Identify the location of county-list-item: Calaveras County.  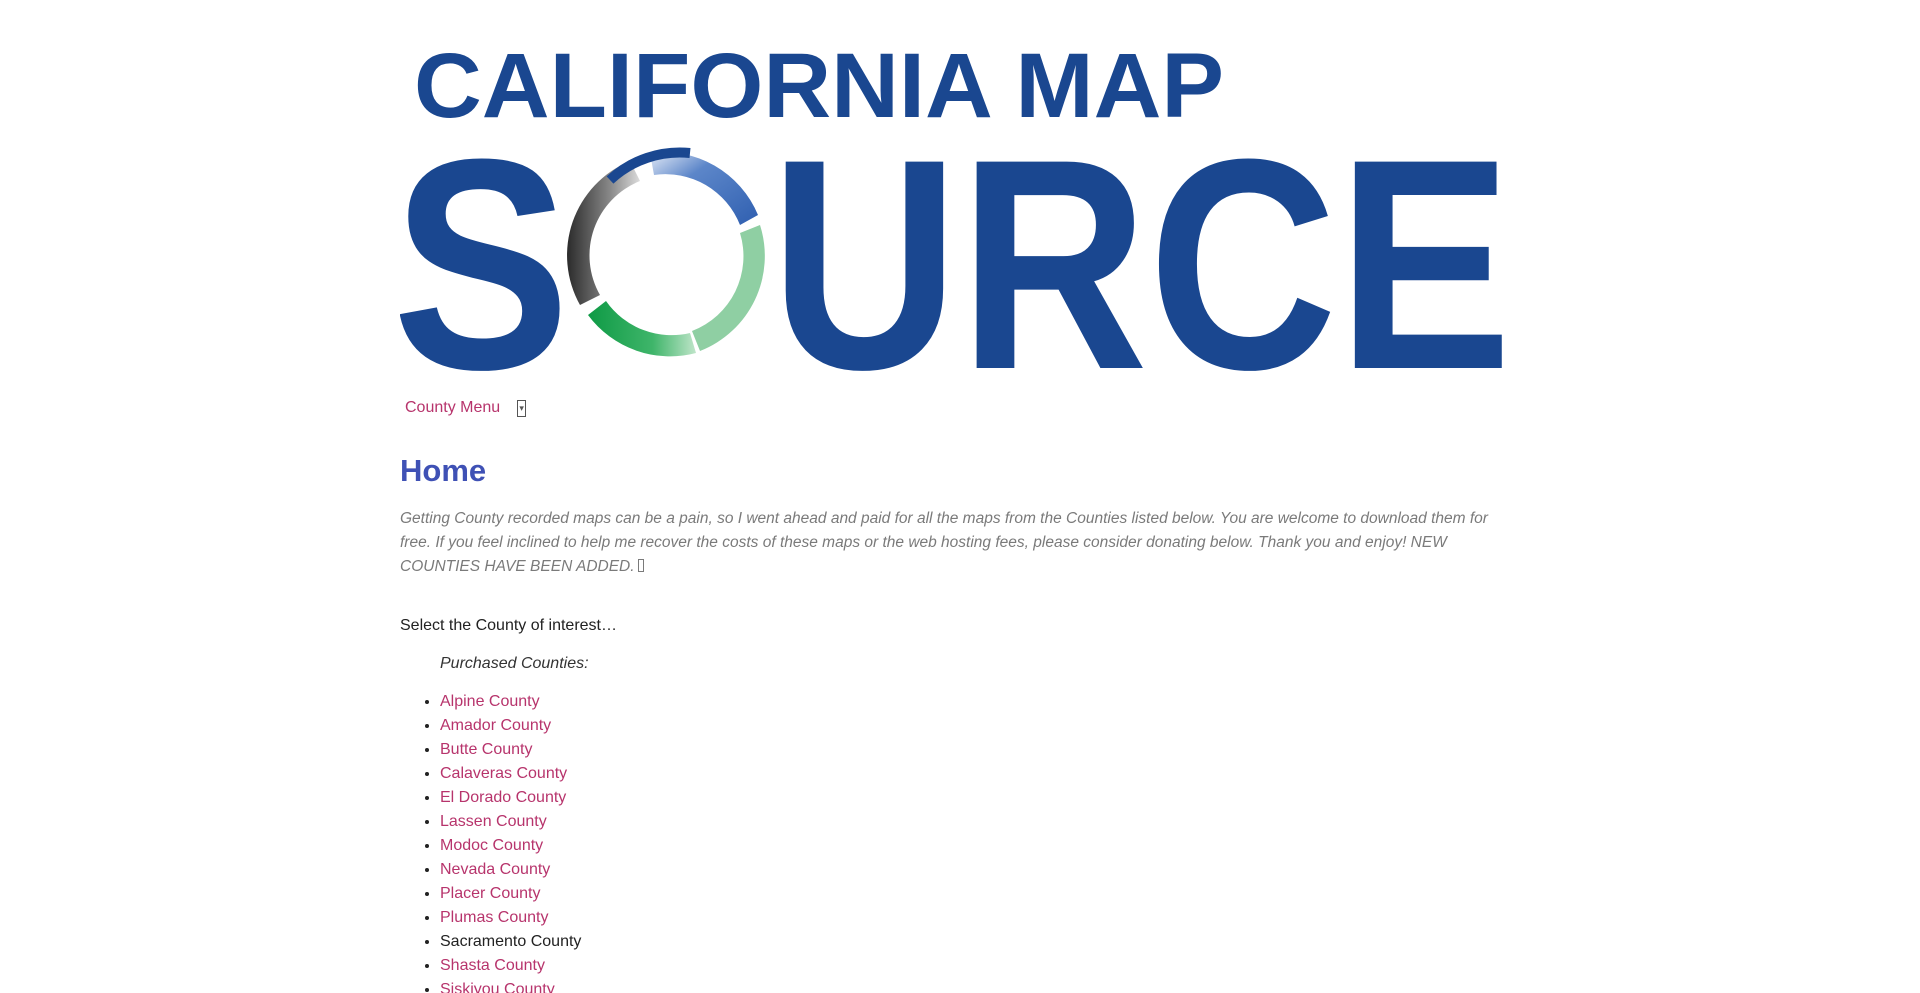
(510, 774).